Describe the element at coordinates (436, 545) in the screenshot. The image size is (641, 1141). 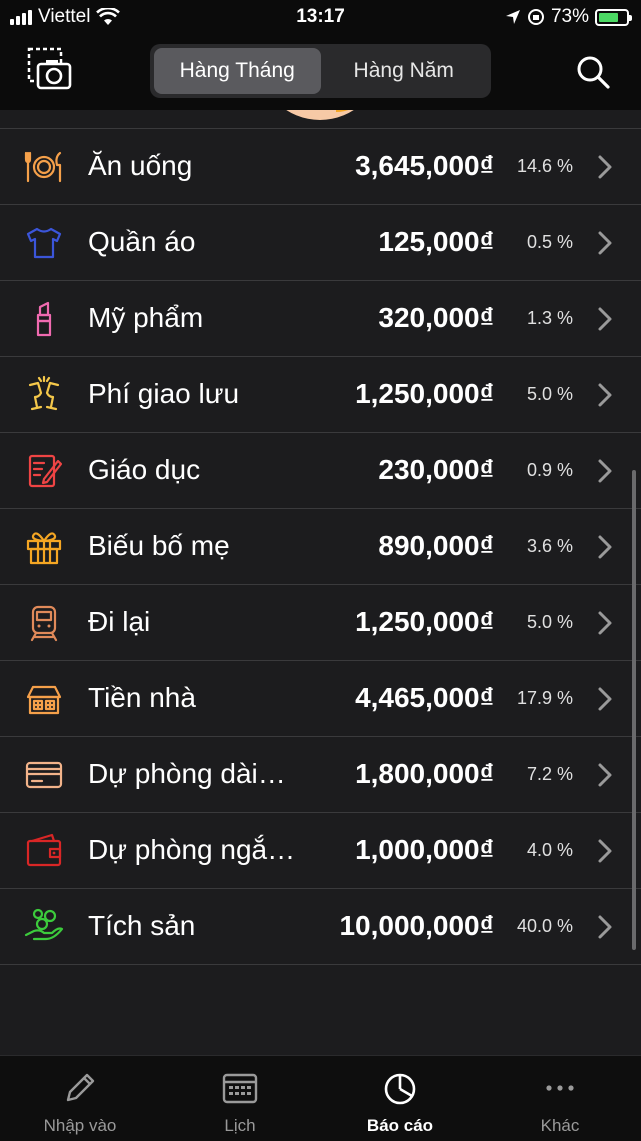
I see `category-amount: 890,000₫` at that location.